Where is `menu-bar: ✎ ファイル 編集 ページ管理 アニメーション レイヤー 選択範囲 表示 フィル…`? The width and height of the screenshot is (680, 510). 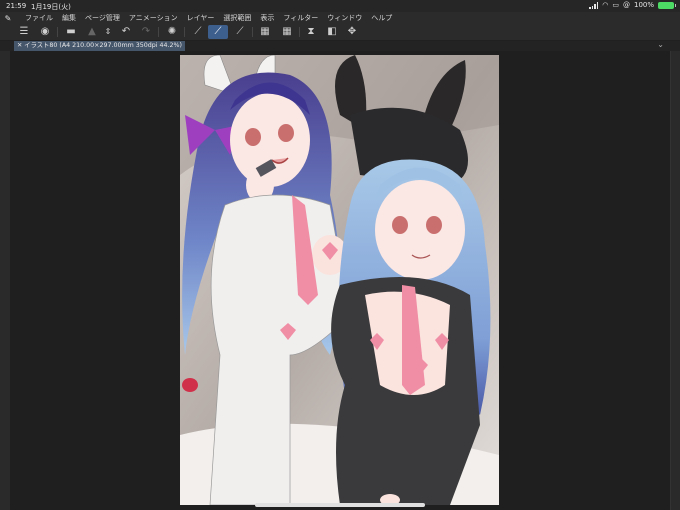 menu-bar: ✎ ファイル 編集 ページ管理 アニメーション レイヤー 選択範囲 表示 フィル… is located at coordinates (340, 18).